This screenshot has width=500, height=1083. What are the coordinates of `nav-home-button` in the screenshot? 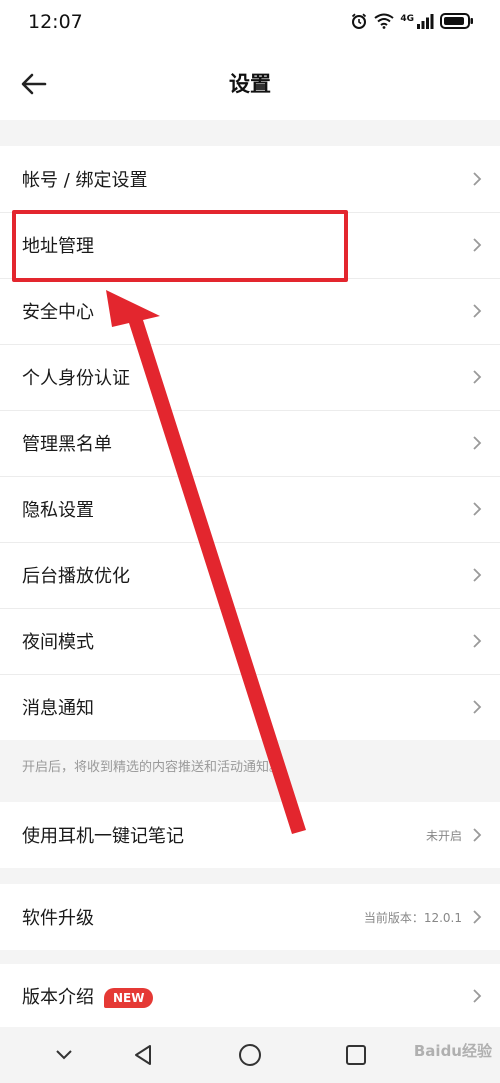 It's located at (250, 1055).